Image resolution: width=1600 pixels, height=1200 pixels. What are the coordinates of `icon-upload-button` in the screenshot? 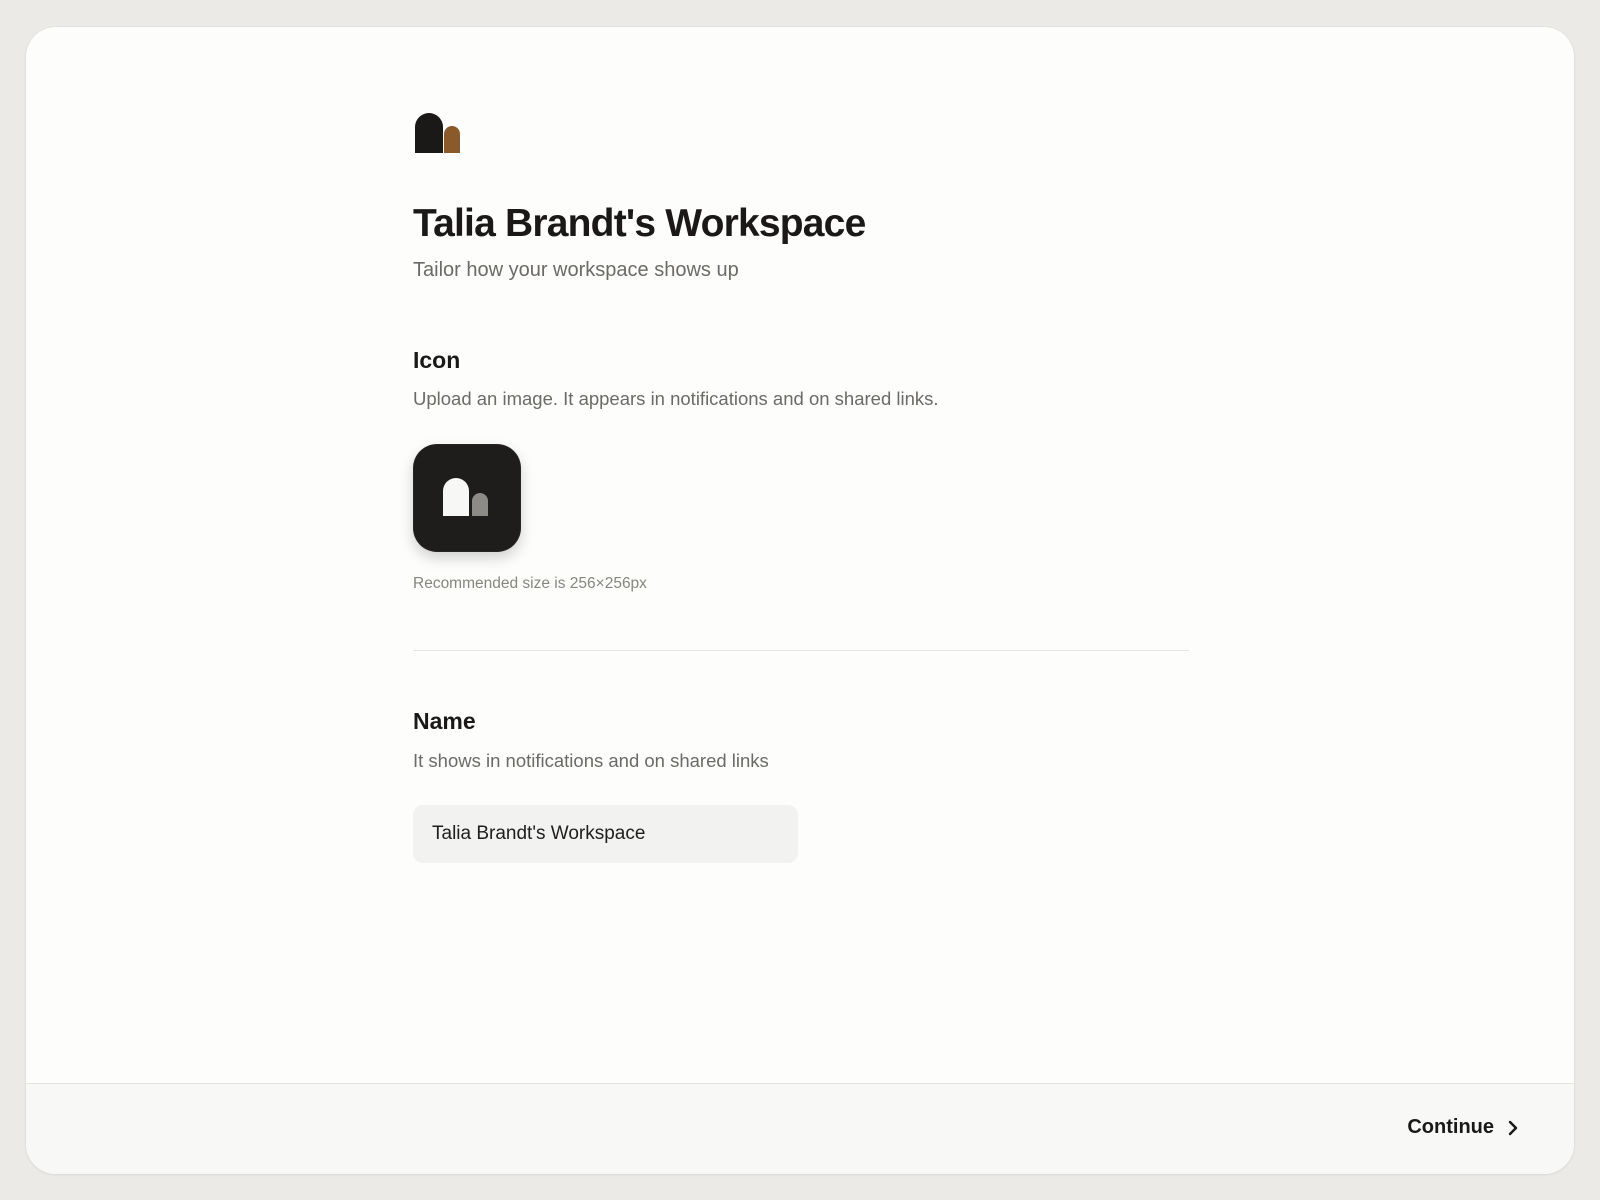 It's located at (467, 498).